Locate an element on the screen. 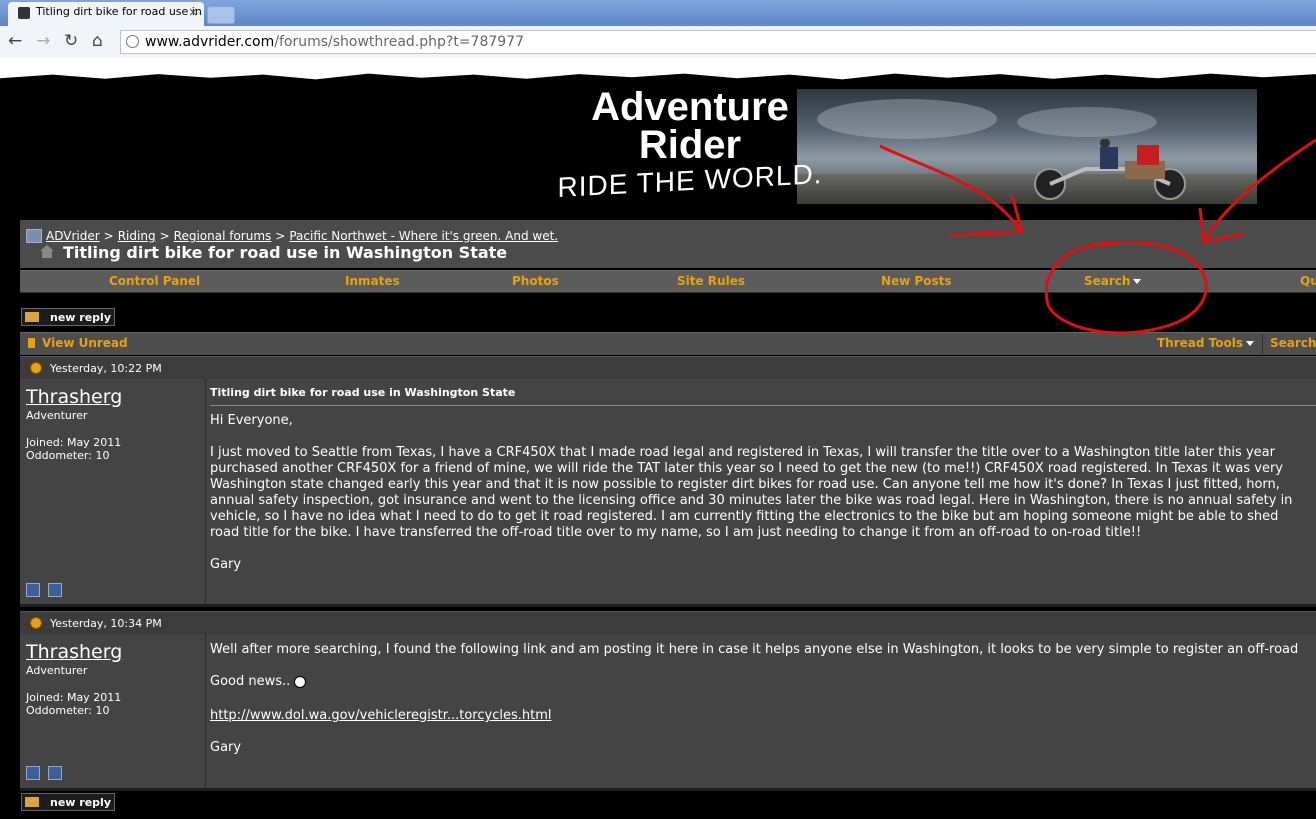 The width and height of the screenshot is (1316, 819). smiley-icon is located at coordinates (300, 681).